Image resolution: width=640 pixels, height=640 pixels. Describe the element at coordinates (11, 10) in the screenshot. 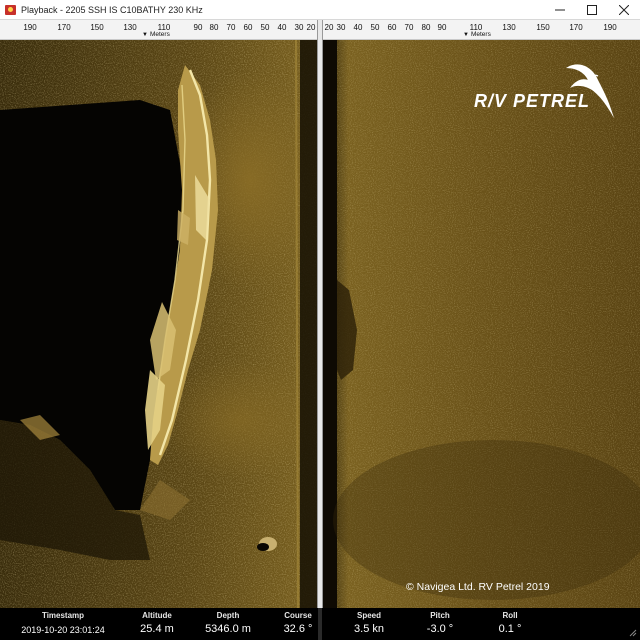

I see `app-icon` at that location.